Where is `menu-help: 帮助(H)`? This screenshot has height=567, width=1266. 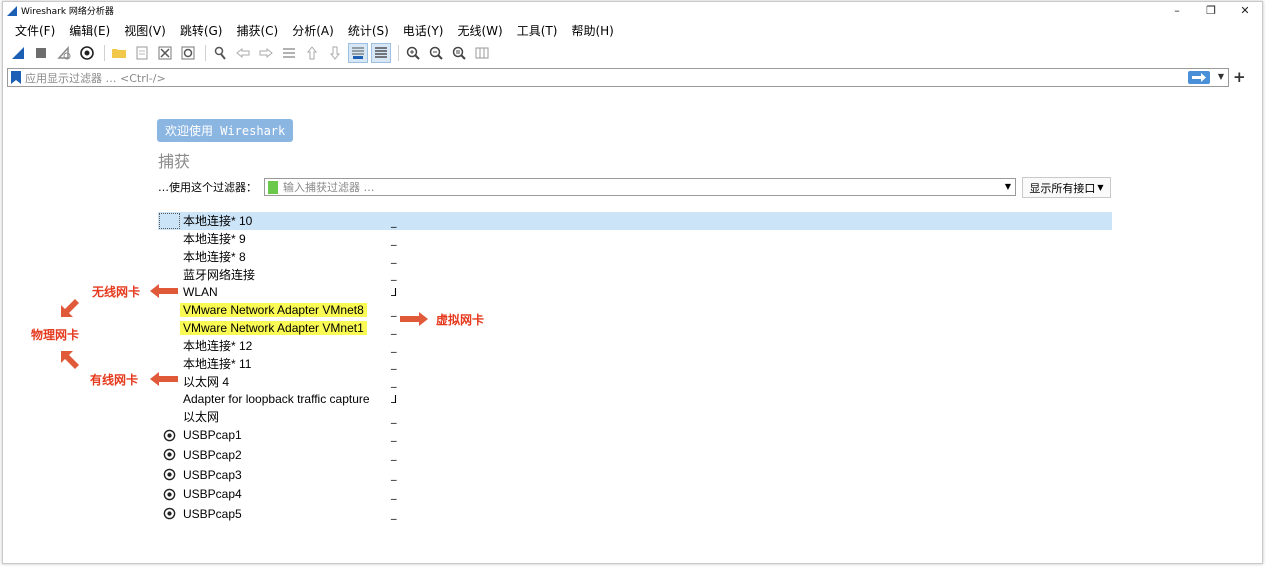 menu-help: 帮助(H) is located at coordinates (592, 30).